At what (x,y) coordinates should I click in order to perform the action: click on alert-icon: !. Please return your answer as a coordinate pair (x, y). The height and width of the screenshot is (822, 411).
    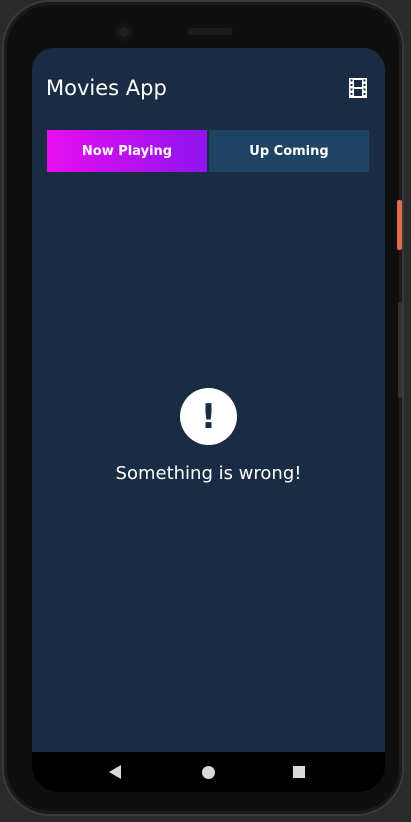
    Looking at the image, I should click on (208, 416).